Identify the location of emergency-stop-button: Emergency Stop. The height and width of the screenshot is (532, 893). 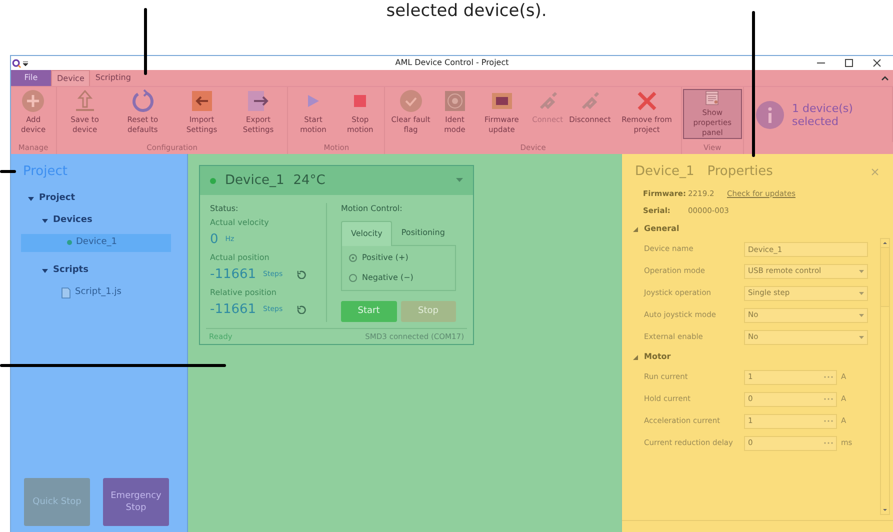
(136, 502).